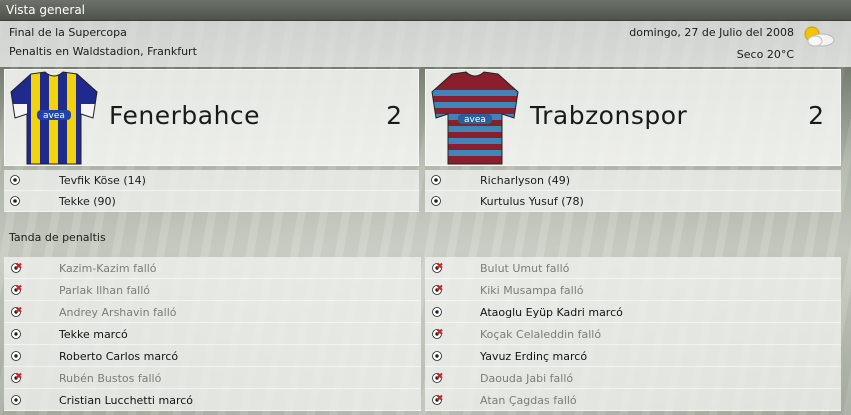 This screenshot has height=415, width=851. What do you see at coordinates (394, 115) in the screenshot?
I see `home-team-score: 2` at bounding box center [394, 115].